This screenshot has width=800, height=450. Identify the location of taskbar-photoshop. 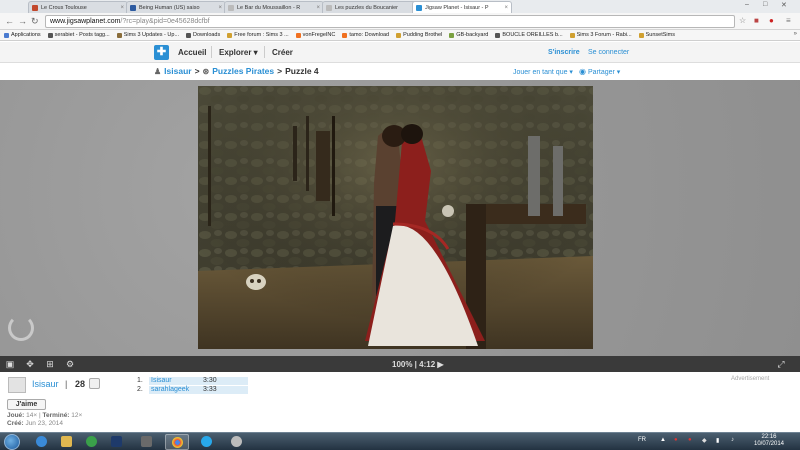
(117, 442).